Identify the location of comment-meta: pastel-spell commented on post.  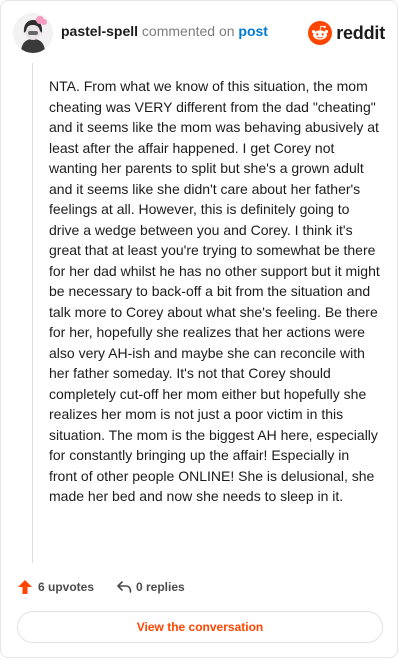
(164, 31).